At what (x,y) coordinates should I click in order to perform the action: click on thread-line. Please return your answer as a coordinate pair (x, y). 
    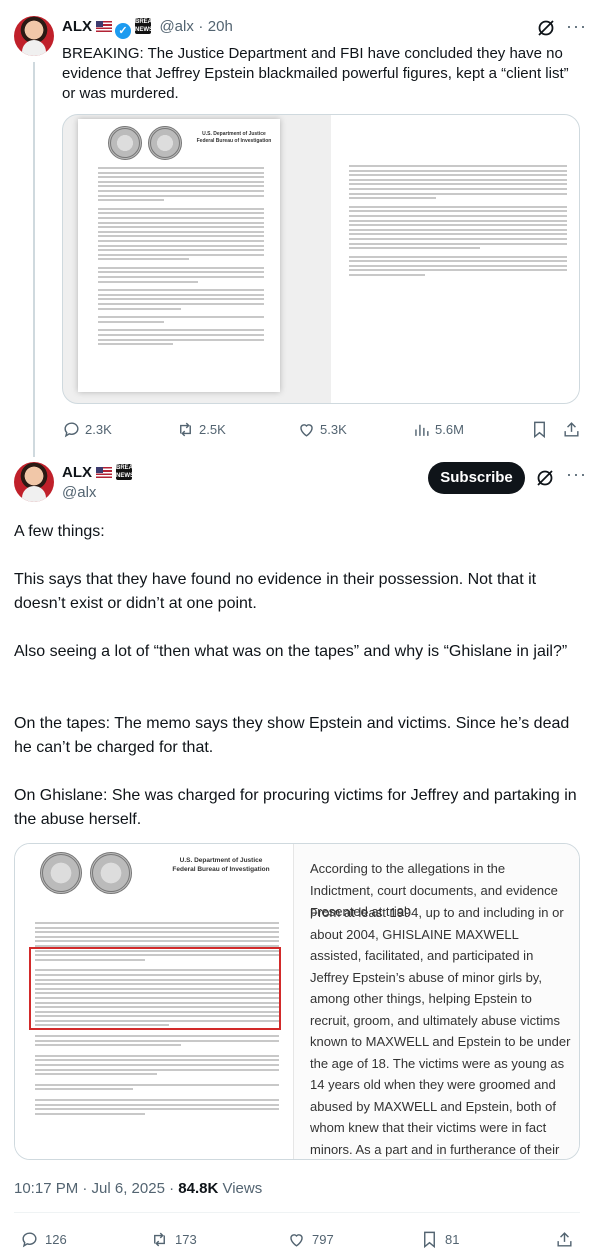
    Looking at the image, I should click on (34, 259).